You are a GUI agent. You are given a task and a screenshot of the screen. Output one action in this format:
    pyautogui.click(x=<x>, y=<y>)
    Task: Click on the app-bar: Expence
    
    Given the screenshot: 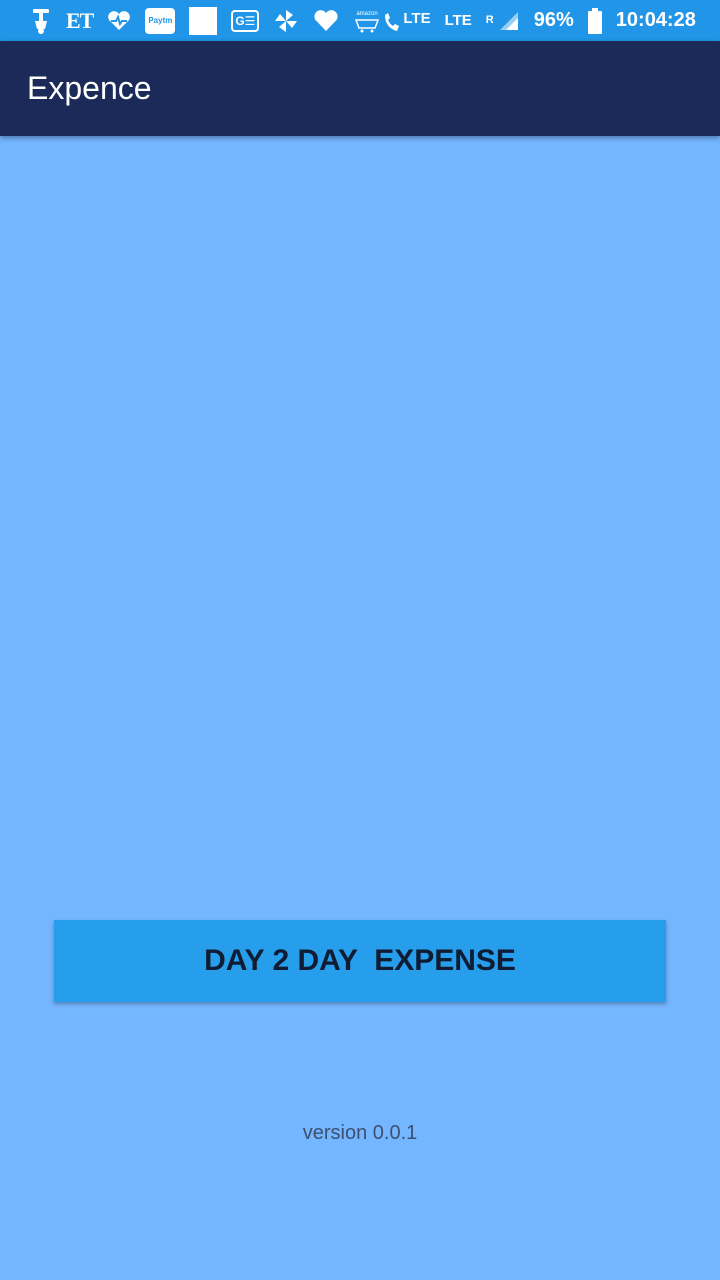 What is the action you would take?
    pyautogui.click(x=360, y=88)
    